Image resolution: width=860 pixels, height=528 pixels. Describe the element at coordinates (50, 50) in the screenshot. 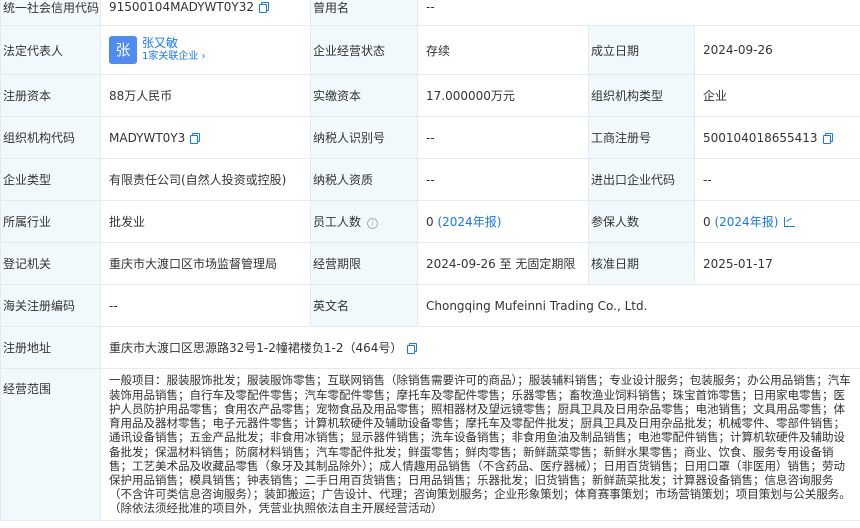

I see `legal-rep-label: 法定代表人` at that location.